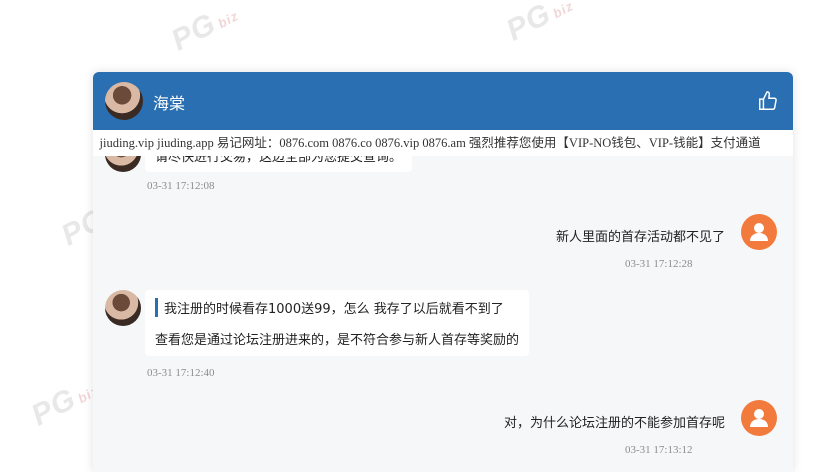  Describe the element at coordinates (337, 340) in the screenshot. I see `reply-text: 查看您是通过论坛注册进来的，是不符合参与新人首存等奖励的` at that location.